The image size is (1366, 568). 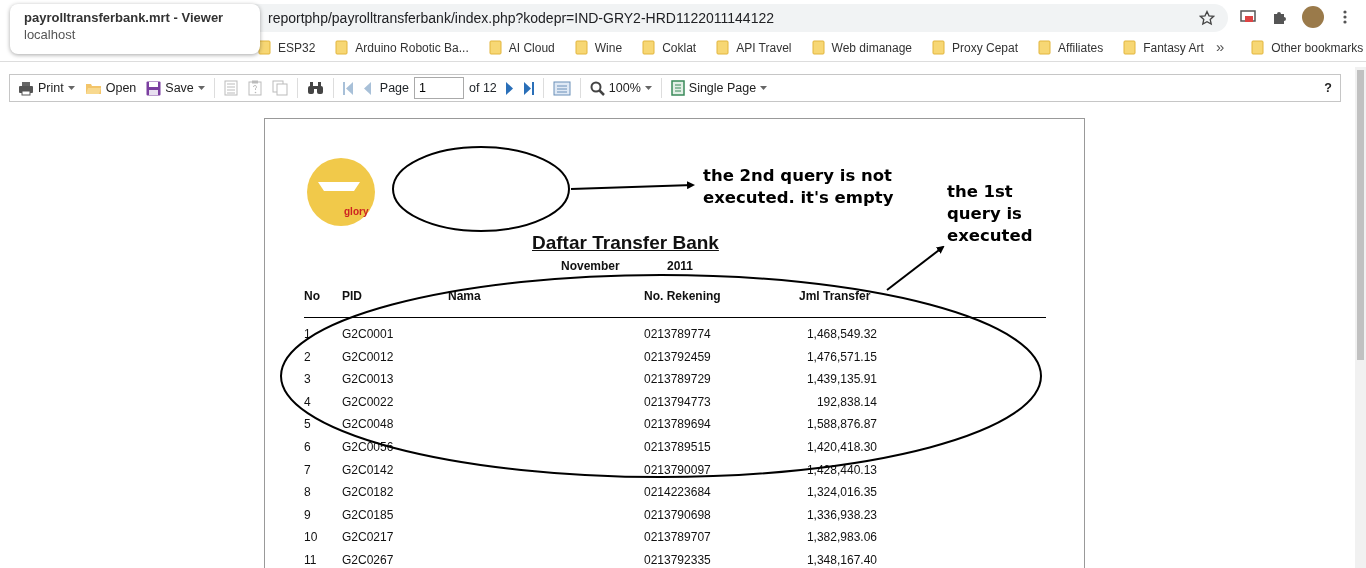 What do you see at coordinates (677, 515) in the screenshot?
I see `table-cell-text: 0213790698` at bounding box center [677, 515].